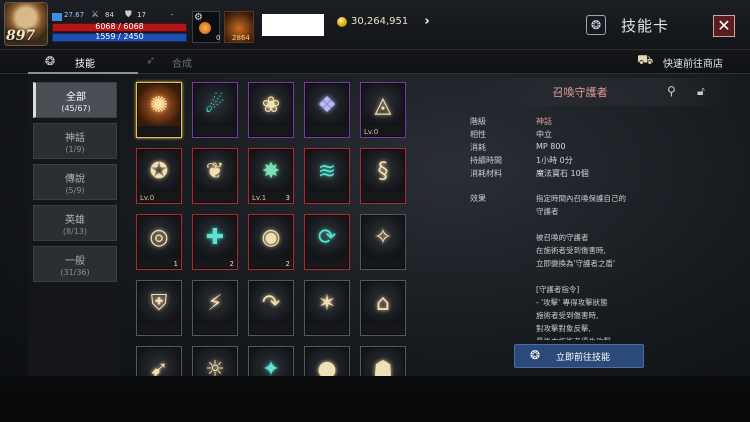 Image resolution: width=750 pixels, height=422 pixels. What do you see at coordinates (75, 231) in the screenshot?
I see `category-count: (8/13)` at bounding box center [75, 231].